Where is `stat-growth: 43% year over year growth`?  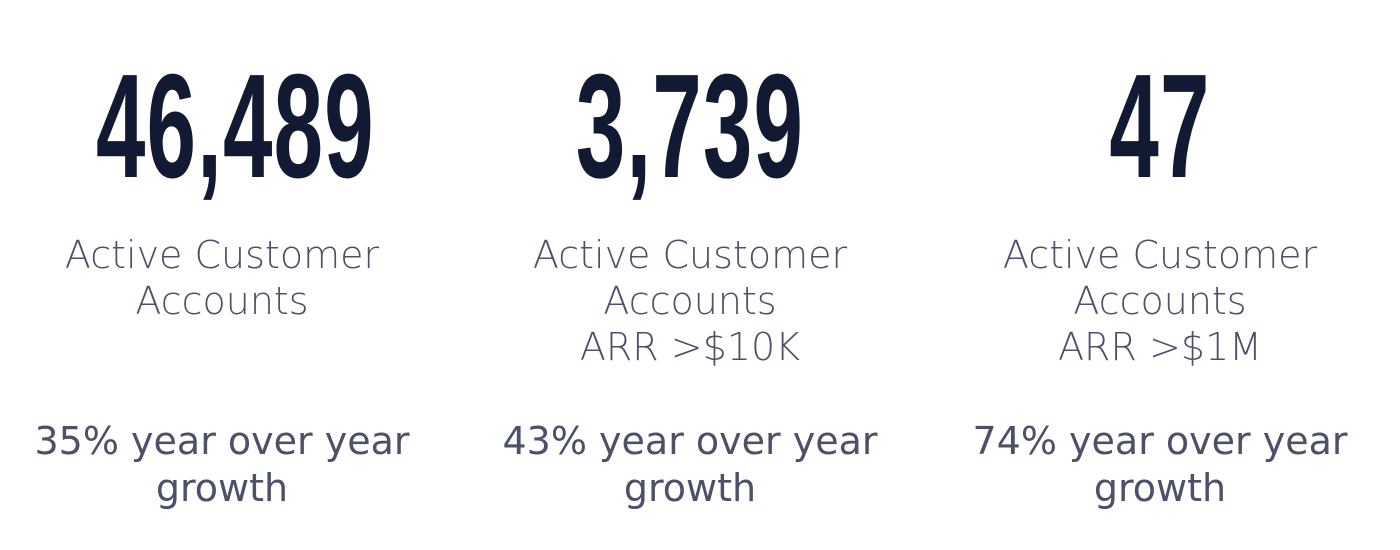
stat-growth: 43% year over year growth is located at coordinates (690, 465).